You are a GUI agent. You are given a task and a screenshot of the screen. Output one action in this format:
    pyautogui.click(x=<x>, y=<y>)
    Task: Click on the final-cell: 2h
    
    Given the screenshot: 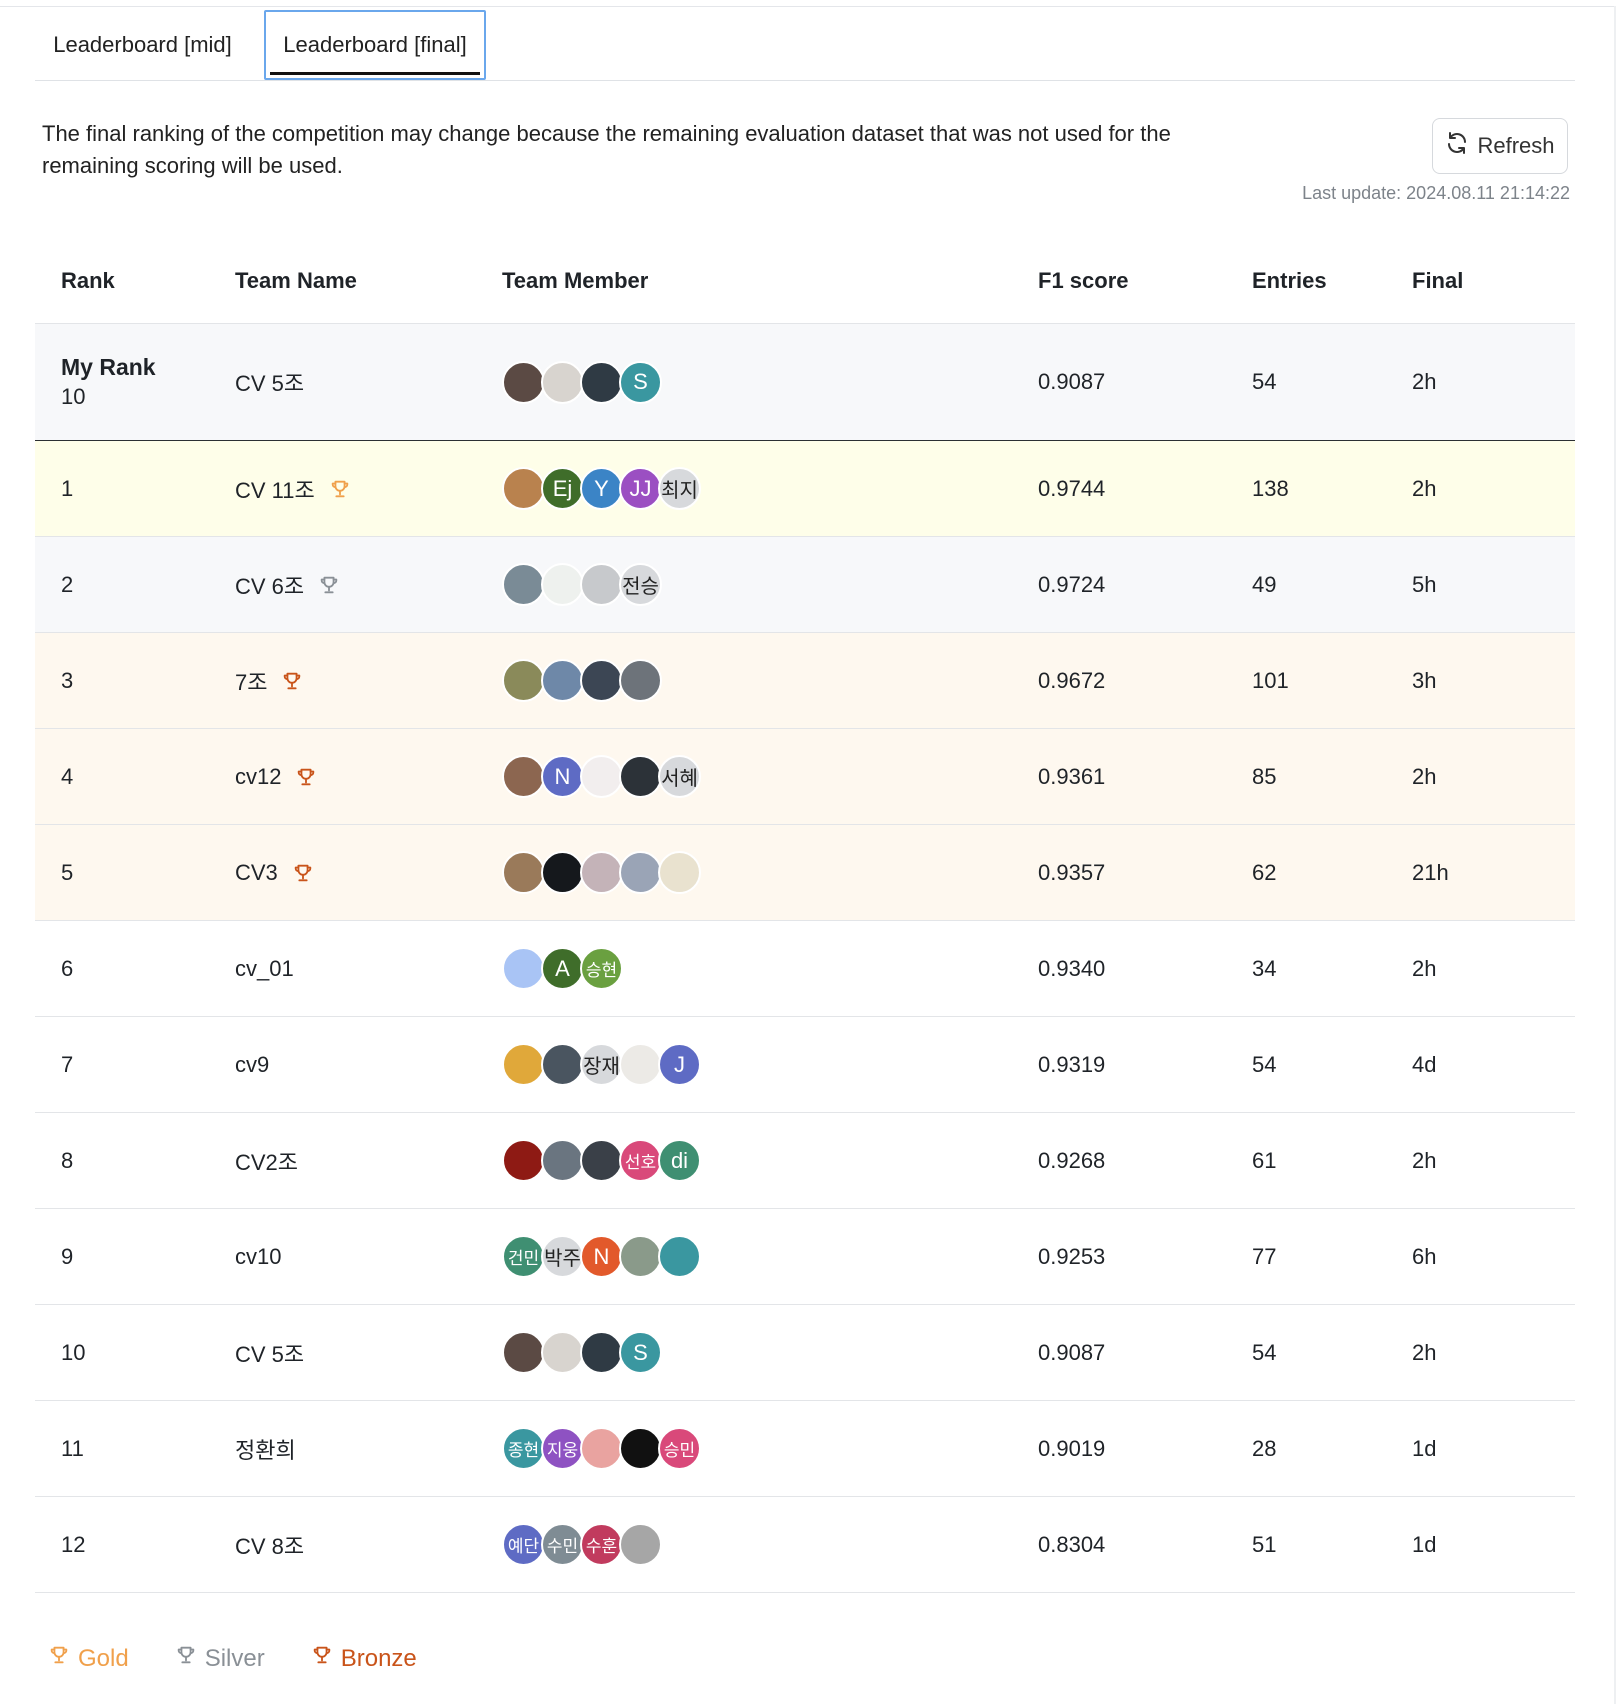 What is the action you would take?
    pyautogui.click(x=1424, y=776)
    